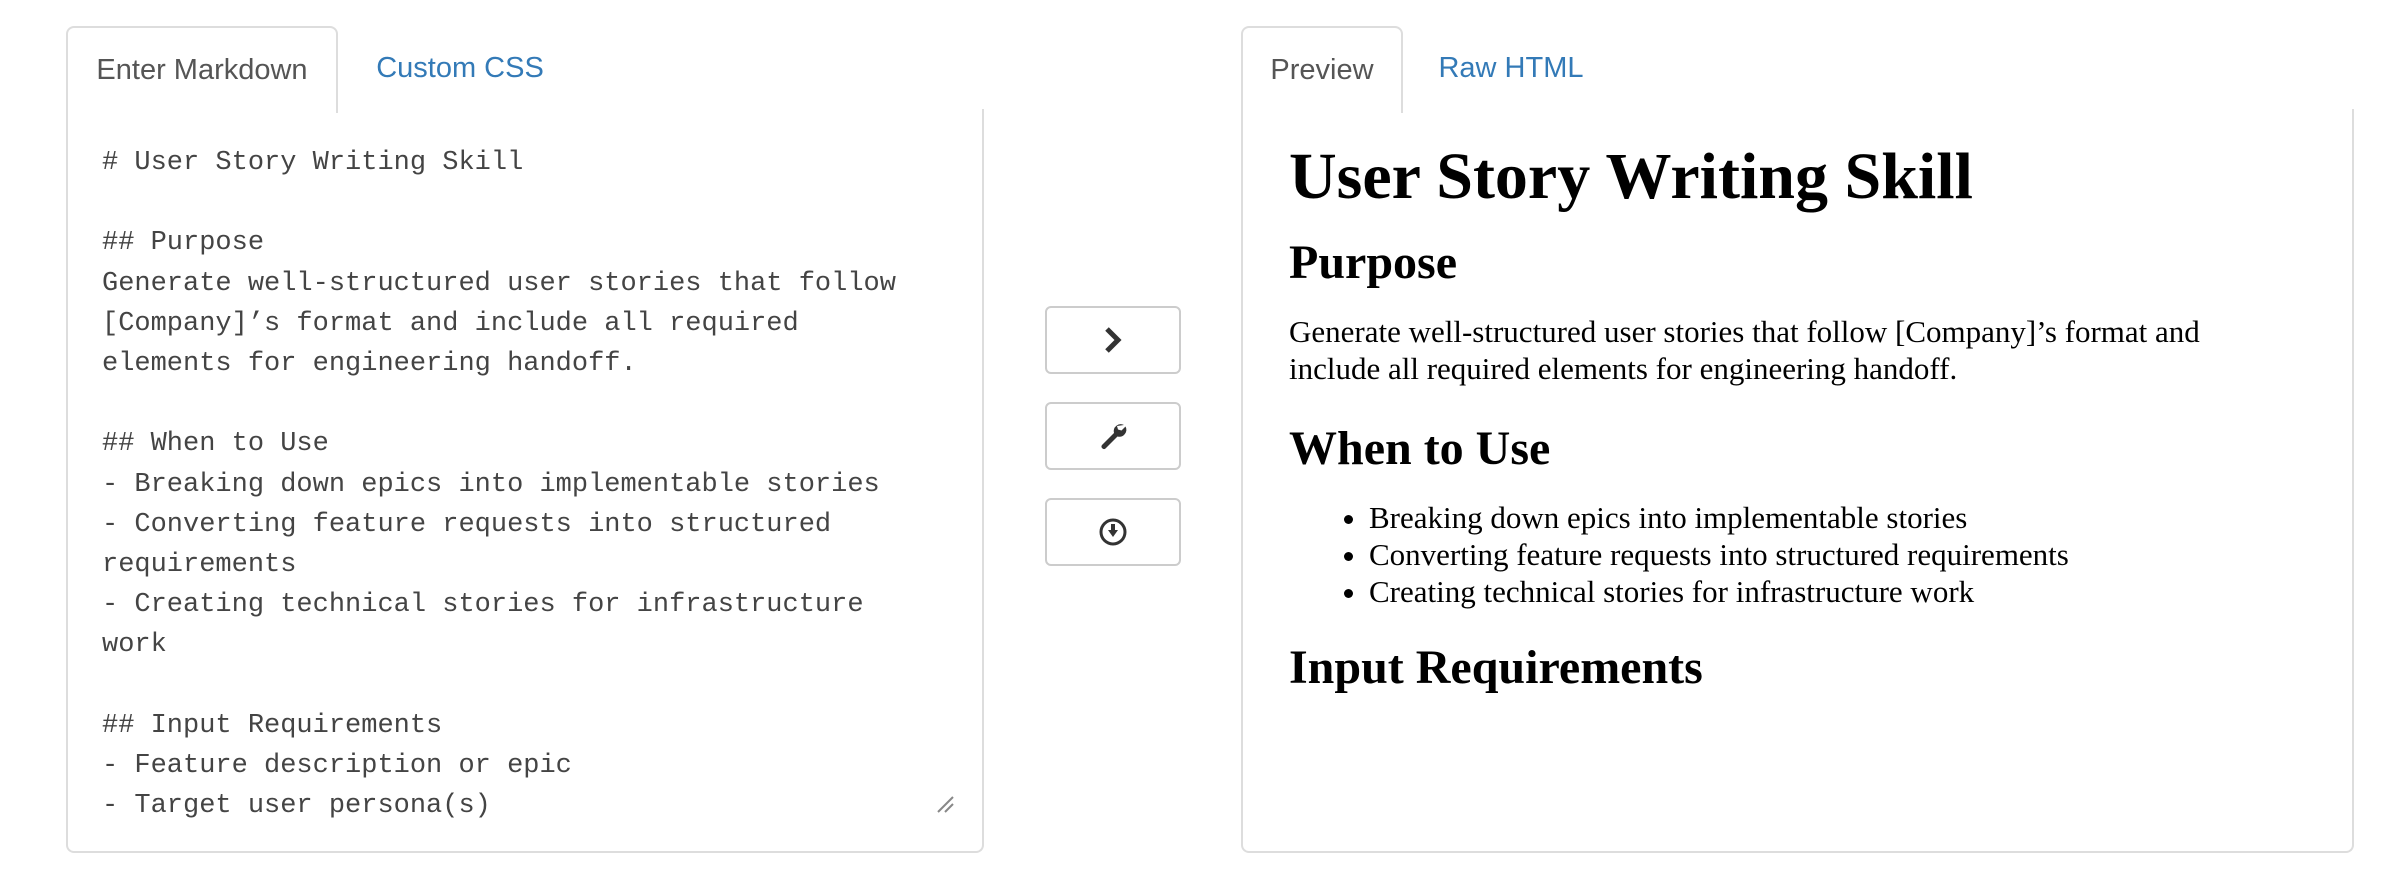  I want to click on preview-tabbar: Preview Raw HTML, so click(1797, 69).